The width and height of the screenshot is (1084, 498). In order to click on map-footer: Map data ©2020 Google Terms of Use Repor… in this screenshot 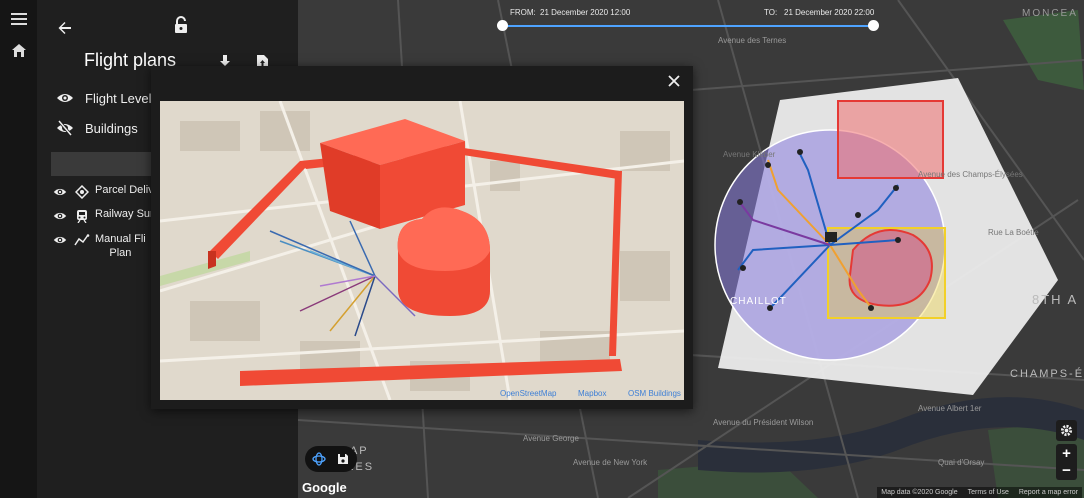, I will do `click(979, 492)`.